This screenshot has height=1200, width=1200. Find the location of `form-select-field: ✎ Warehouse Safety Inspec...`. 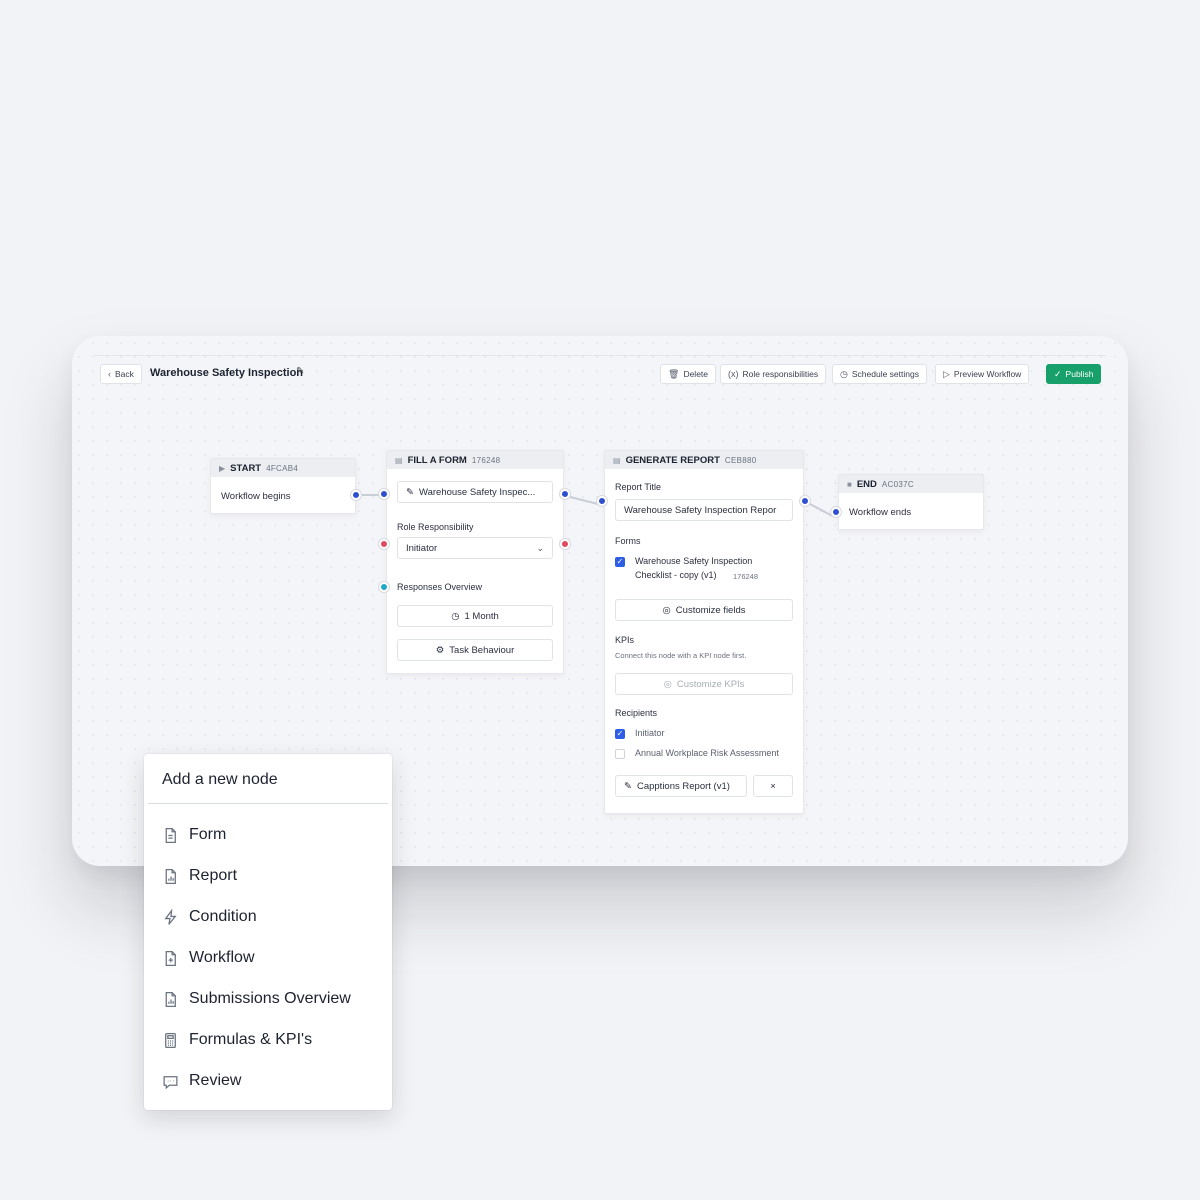

form-select-field: ✎ Warehouse Safety Inspec... is located at coordinates (475, 492).